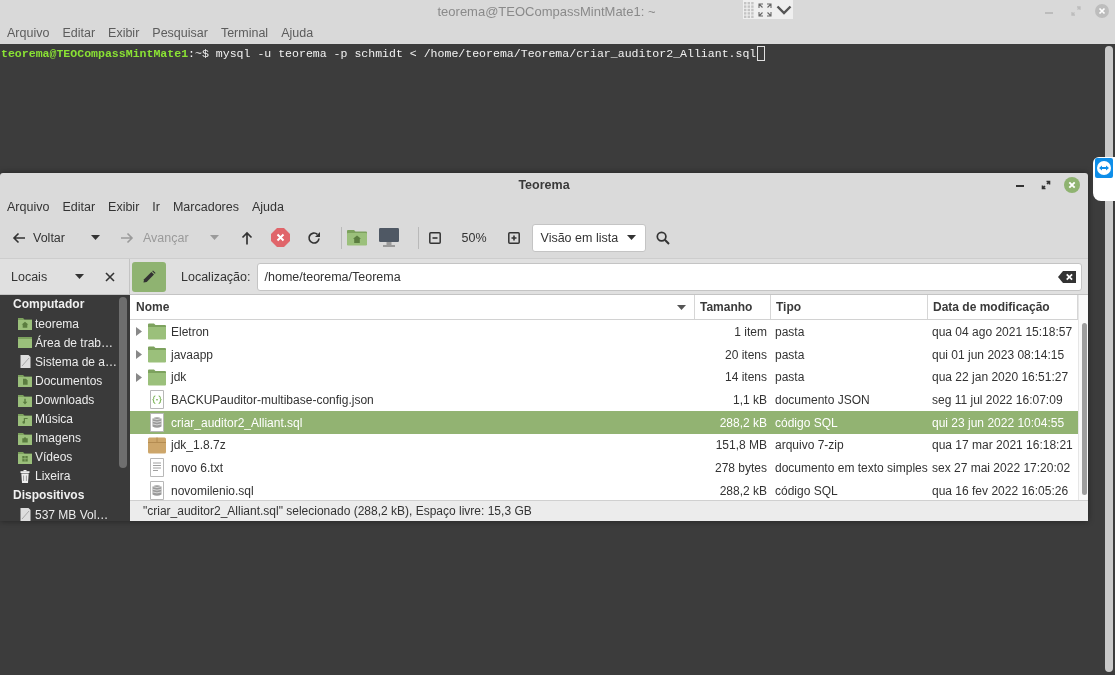 The image size is (1115, 675). Describe the element at coordinates (1000, 377) in the screenshot. I see `modified-date: qua 22 jan 2020 16:51:27` at that location.